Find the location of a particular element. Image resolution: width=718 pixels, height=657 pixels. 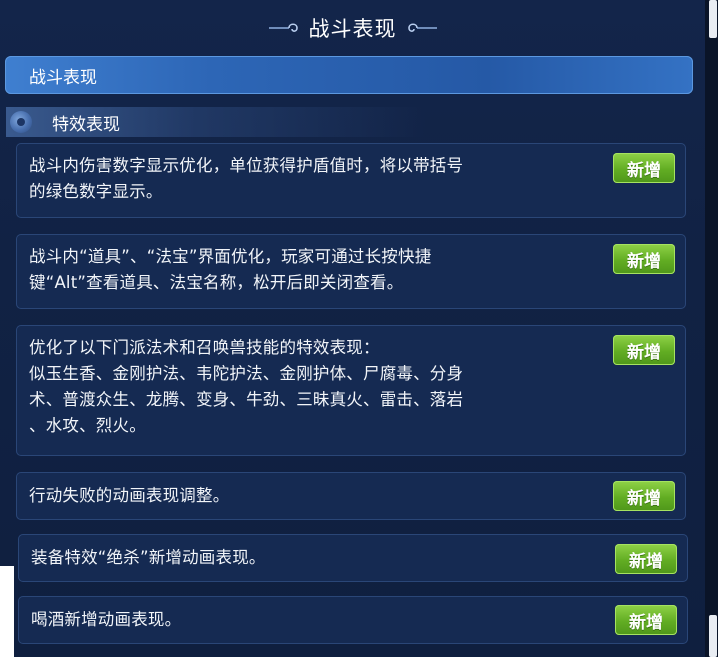

item-text: 行动失败的动画表现调整。 is located at coordinates (129, 496).